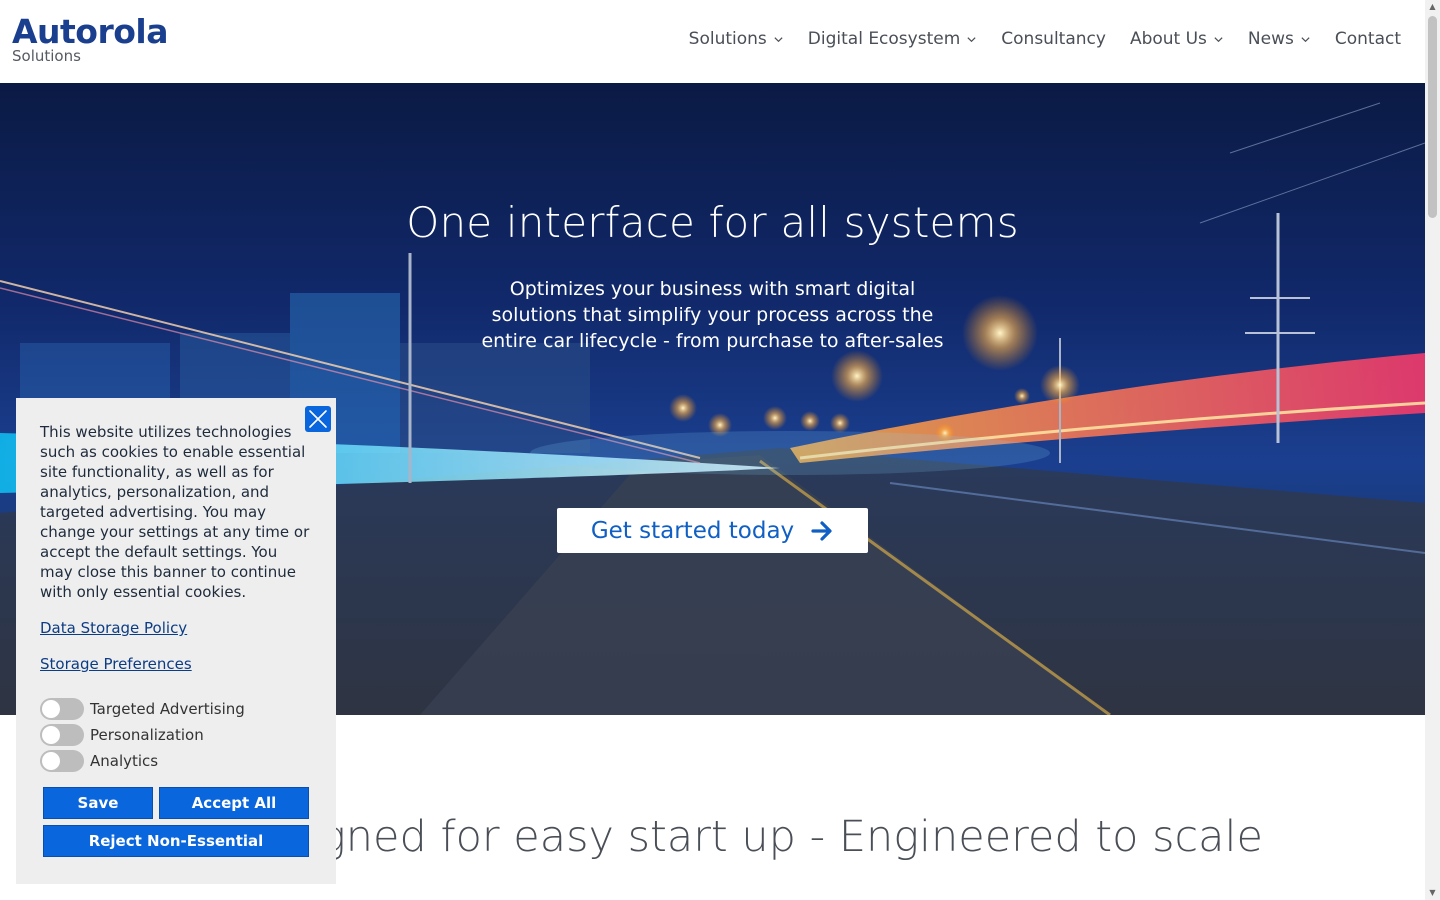  Describe the element at coordinates (62, 709) in the screenshot. I see `targeted-advertising-toggle` at that location.